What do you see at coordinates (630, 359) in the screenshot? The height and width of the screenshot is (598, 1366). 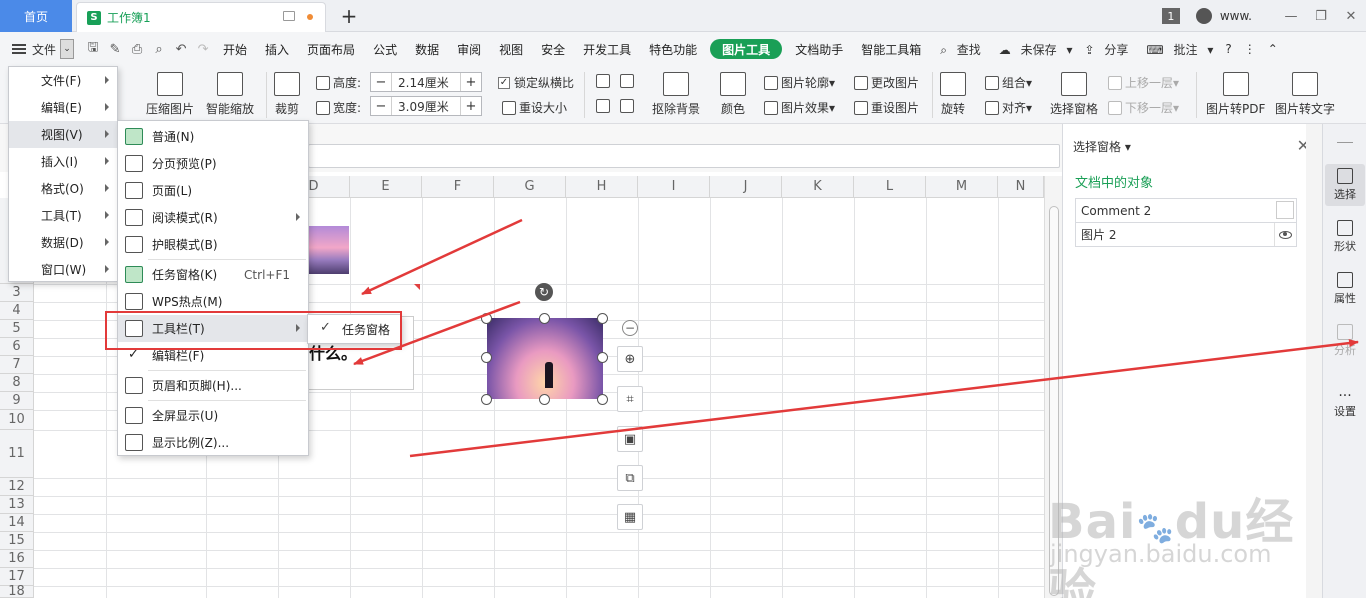 I see `zoom-in-icon: ⊕` at bounding box center [630, 359].